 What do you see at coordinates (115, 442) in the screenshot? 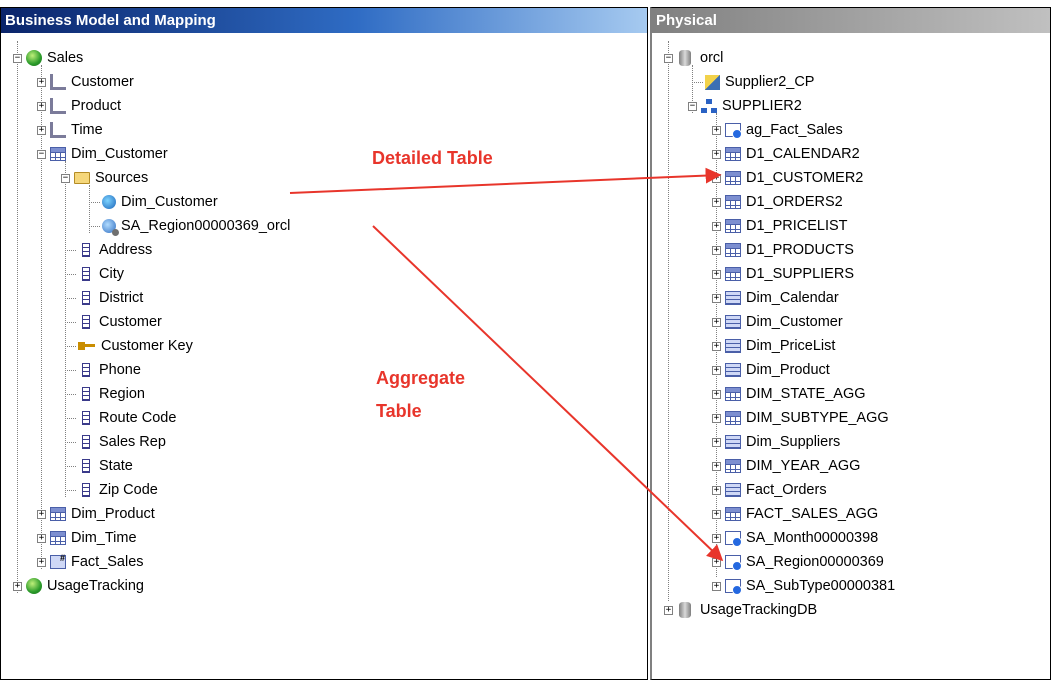
I see `tree-node-column-sales-rep: Sales Rep` at bounding box center [115, 442].